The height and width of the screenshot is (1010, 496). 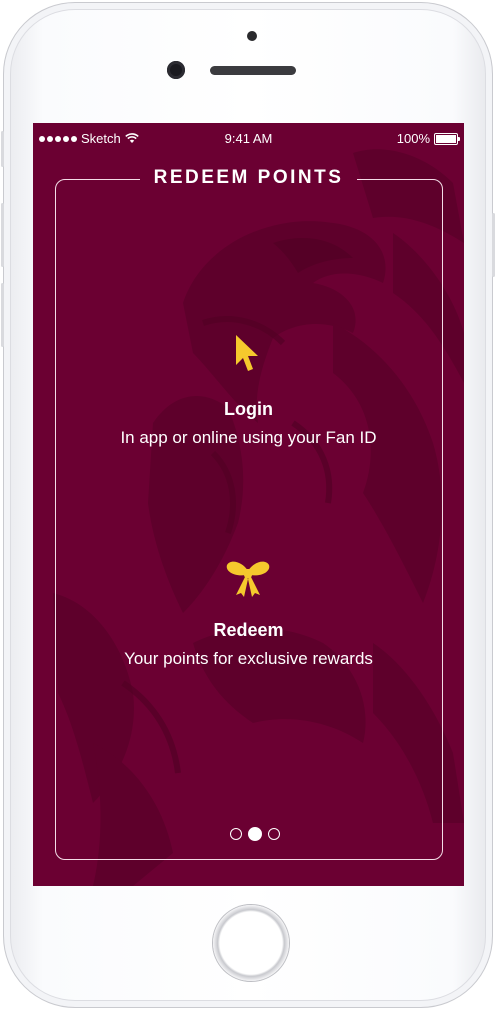 I want to click on front-camera, so click(x=176, y=70).